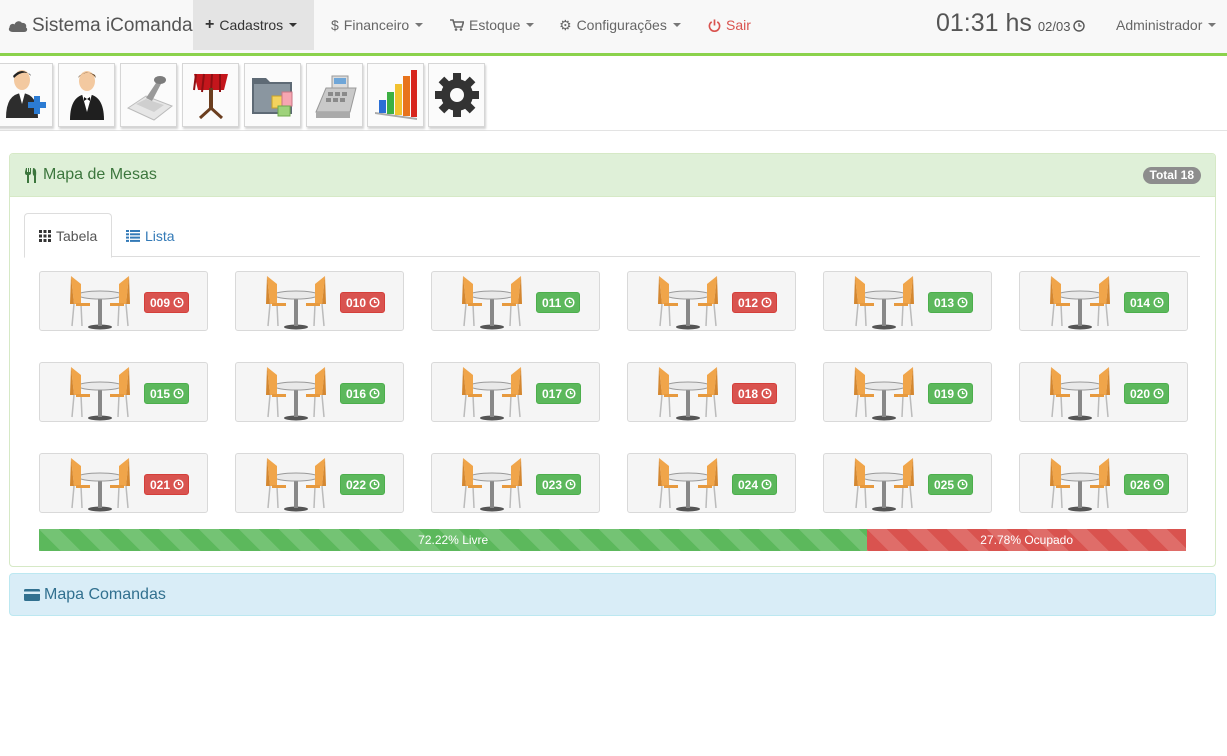 The height and width of the screenshot is (756, 1227). What do you see at coordinates (748, 484) in the screenshot?
I see `mesa-number: 024` at bounding box center [748, 484].